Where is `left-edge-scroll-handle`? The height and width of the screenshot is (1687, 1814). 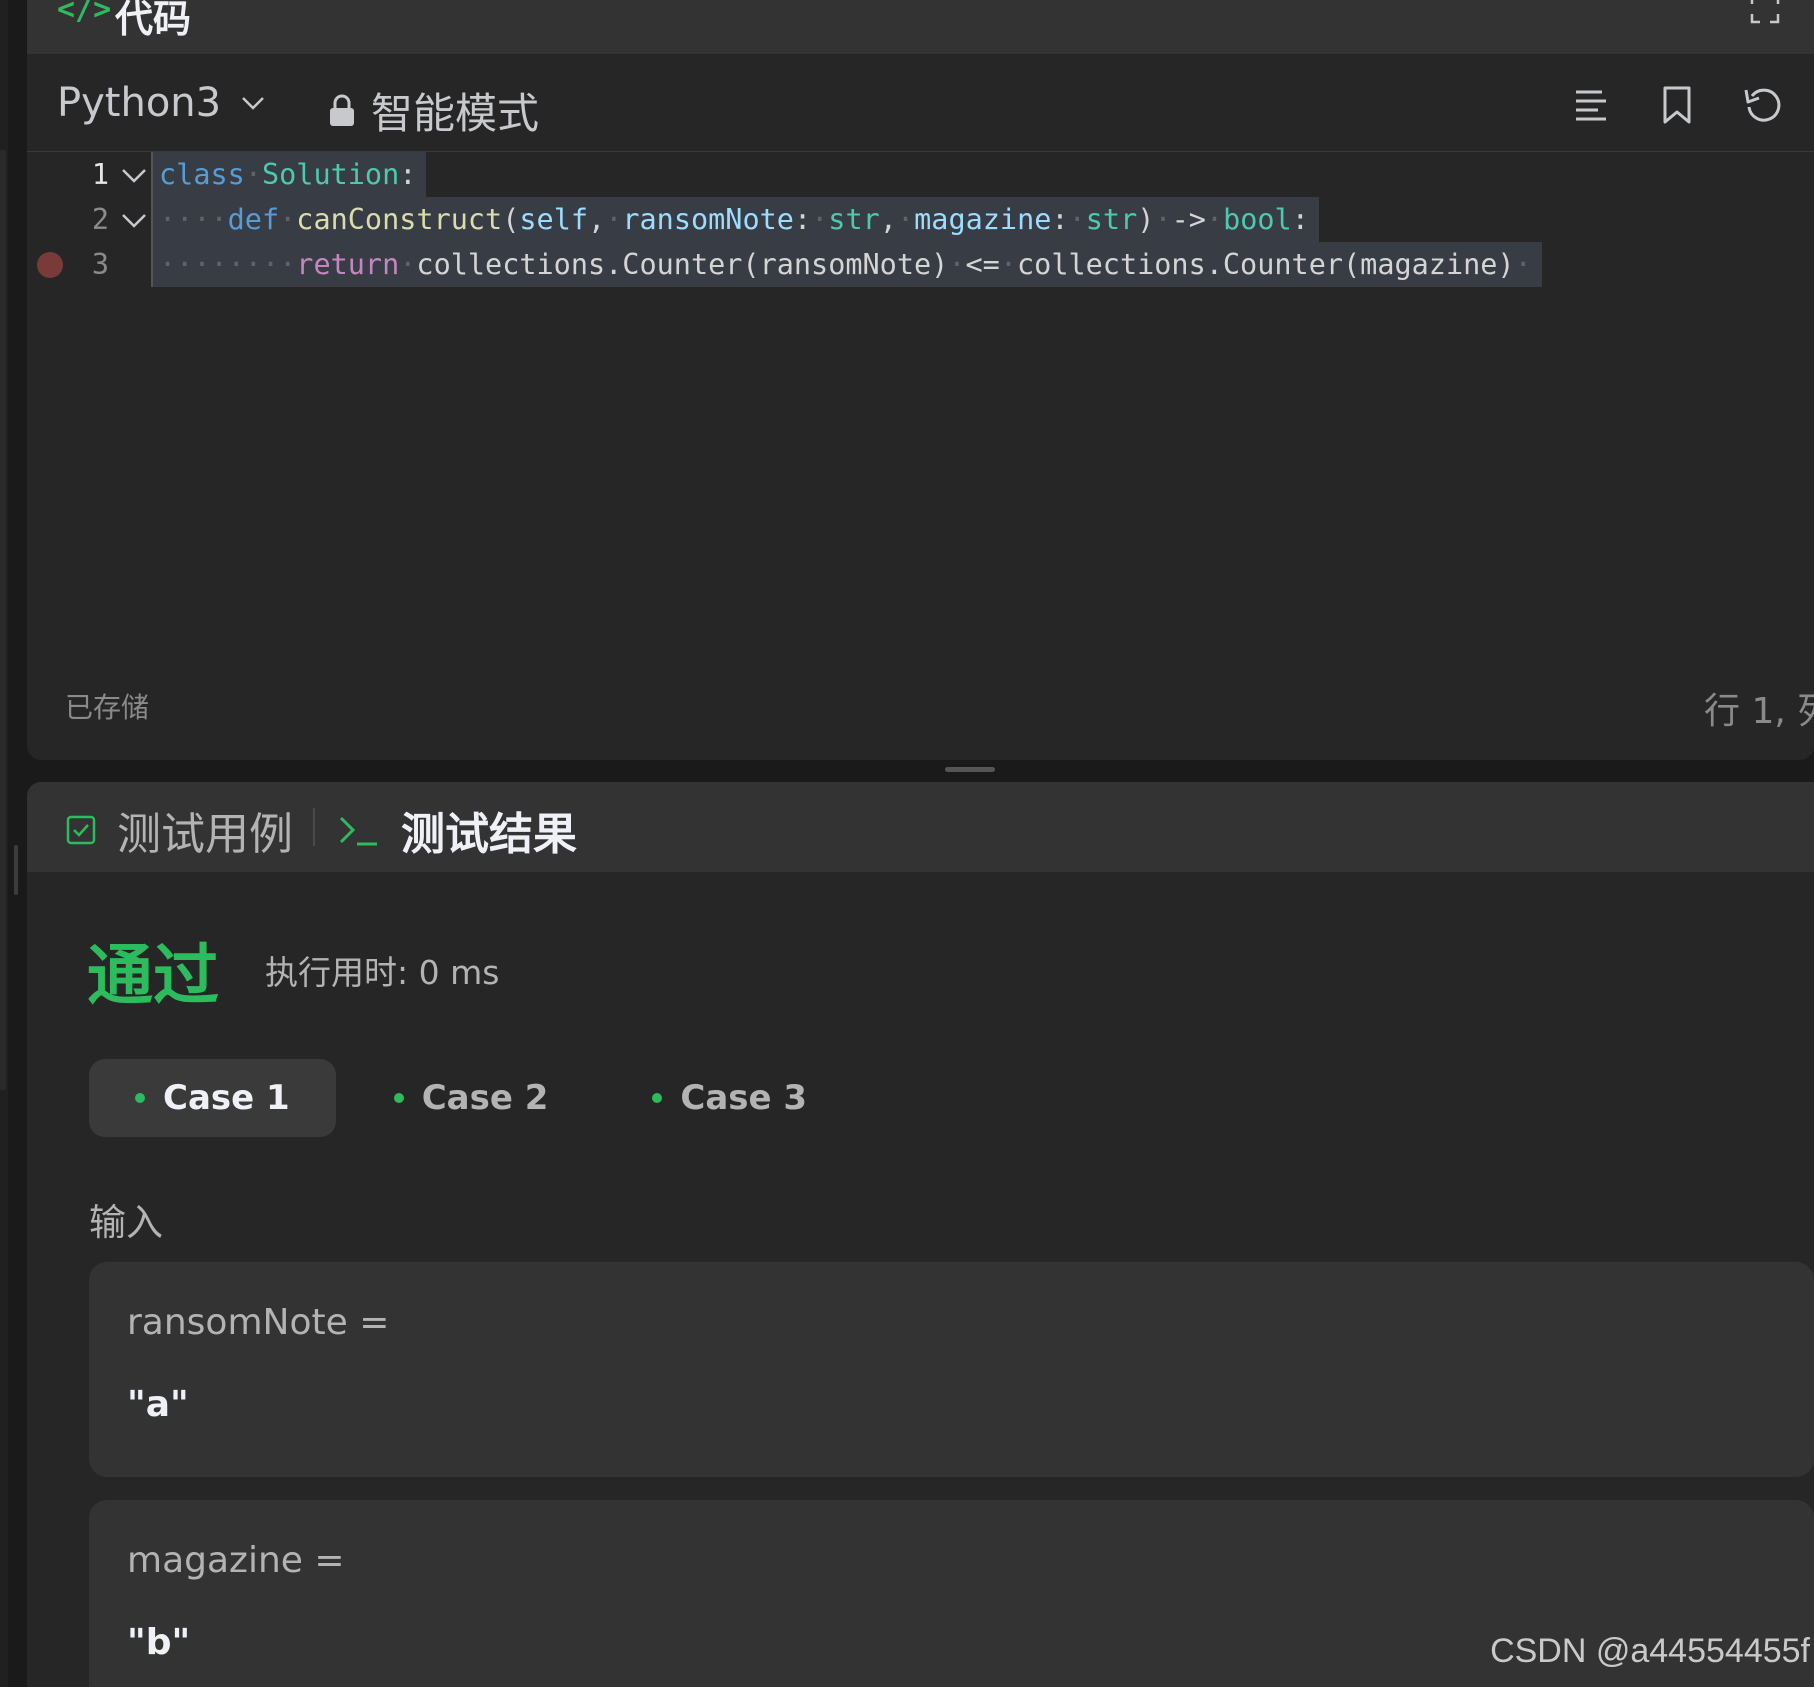
left-edge-scroll-handle is located at coordinates (16, 870).